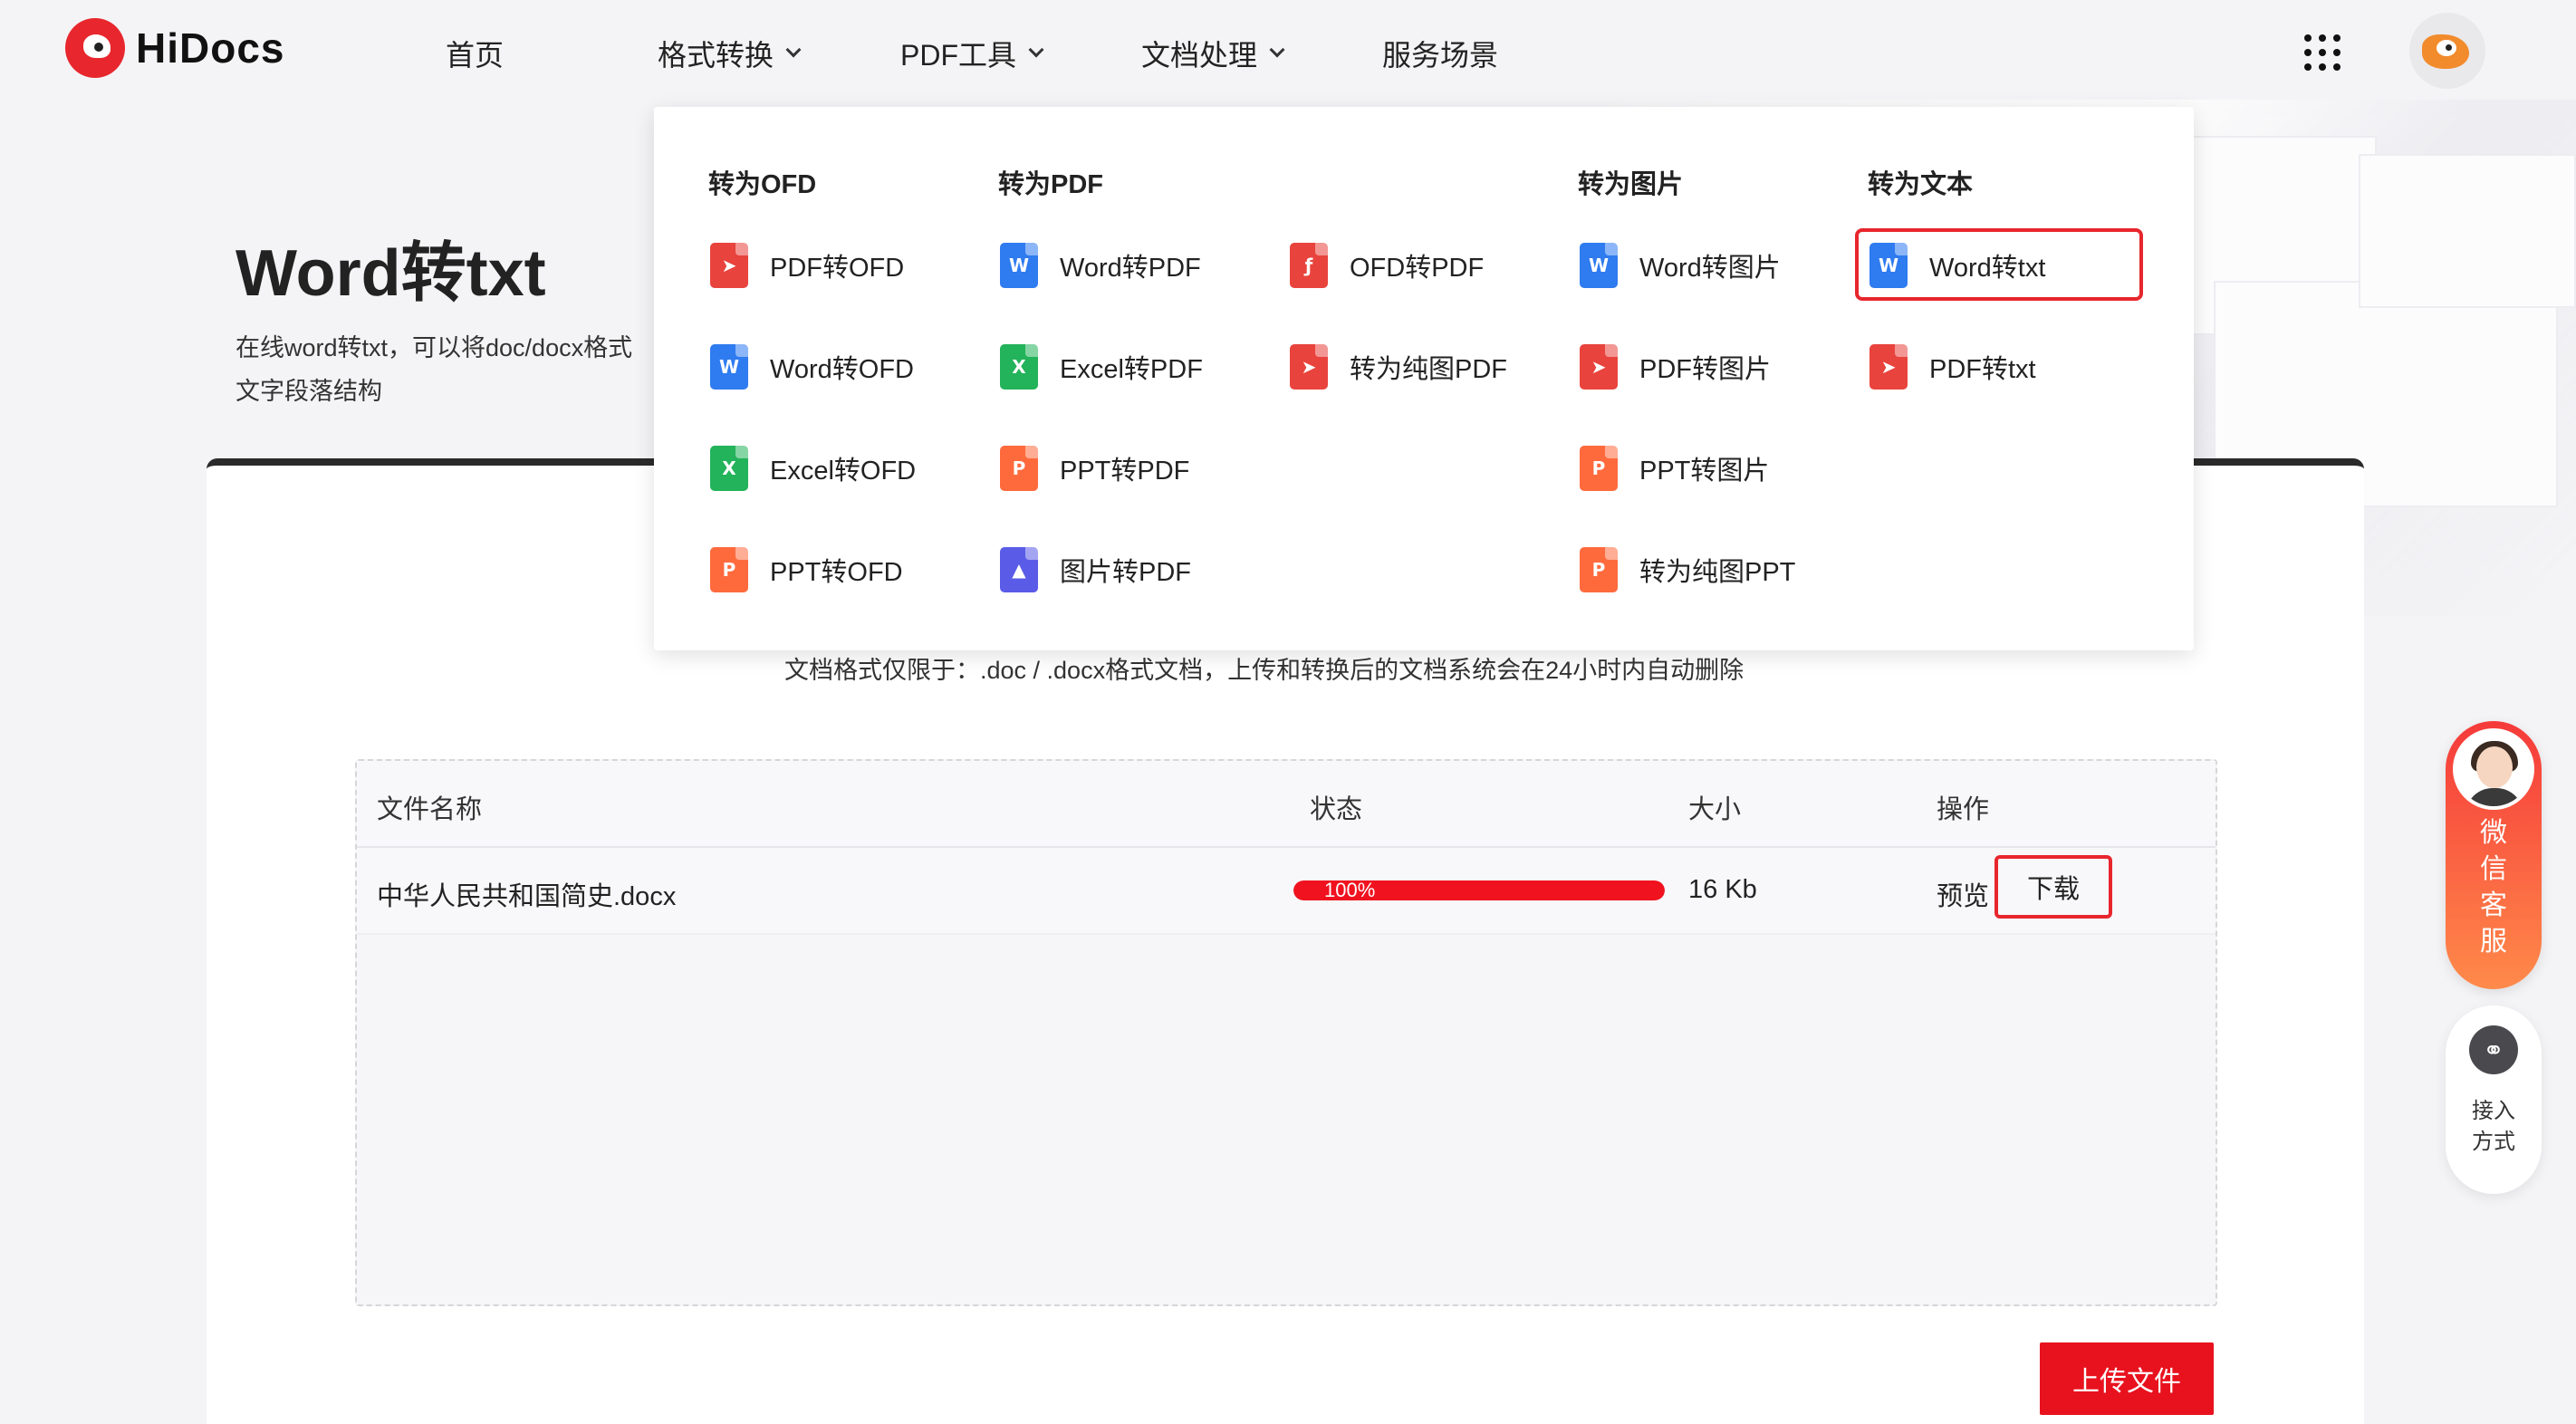 The image size is (2576, 1424). I want to click on nav-doc-process: 文档处理, so click(1213, 53).